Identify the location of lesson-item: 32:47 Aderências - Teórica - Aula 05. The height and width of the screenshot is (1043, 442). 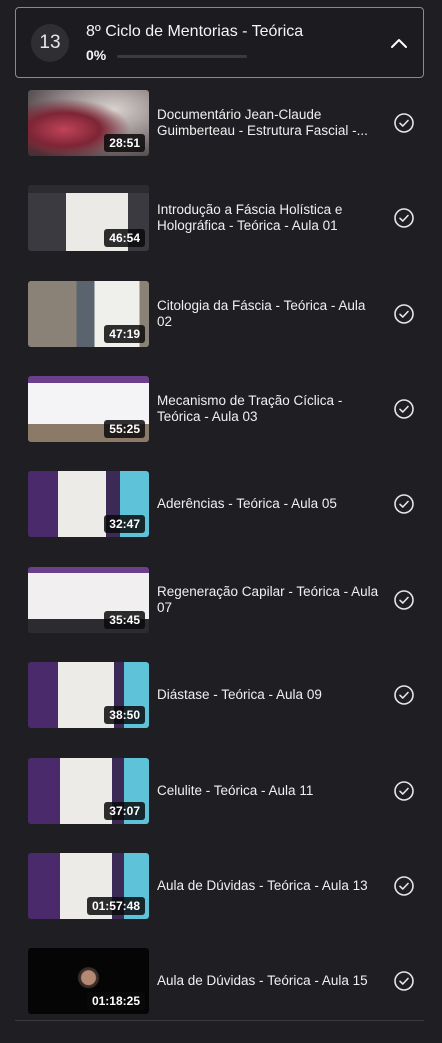
(226, 504).